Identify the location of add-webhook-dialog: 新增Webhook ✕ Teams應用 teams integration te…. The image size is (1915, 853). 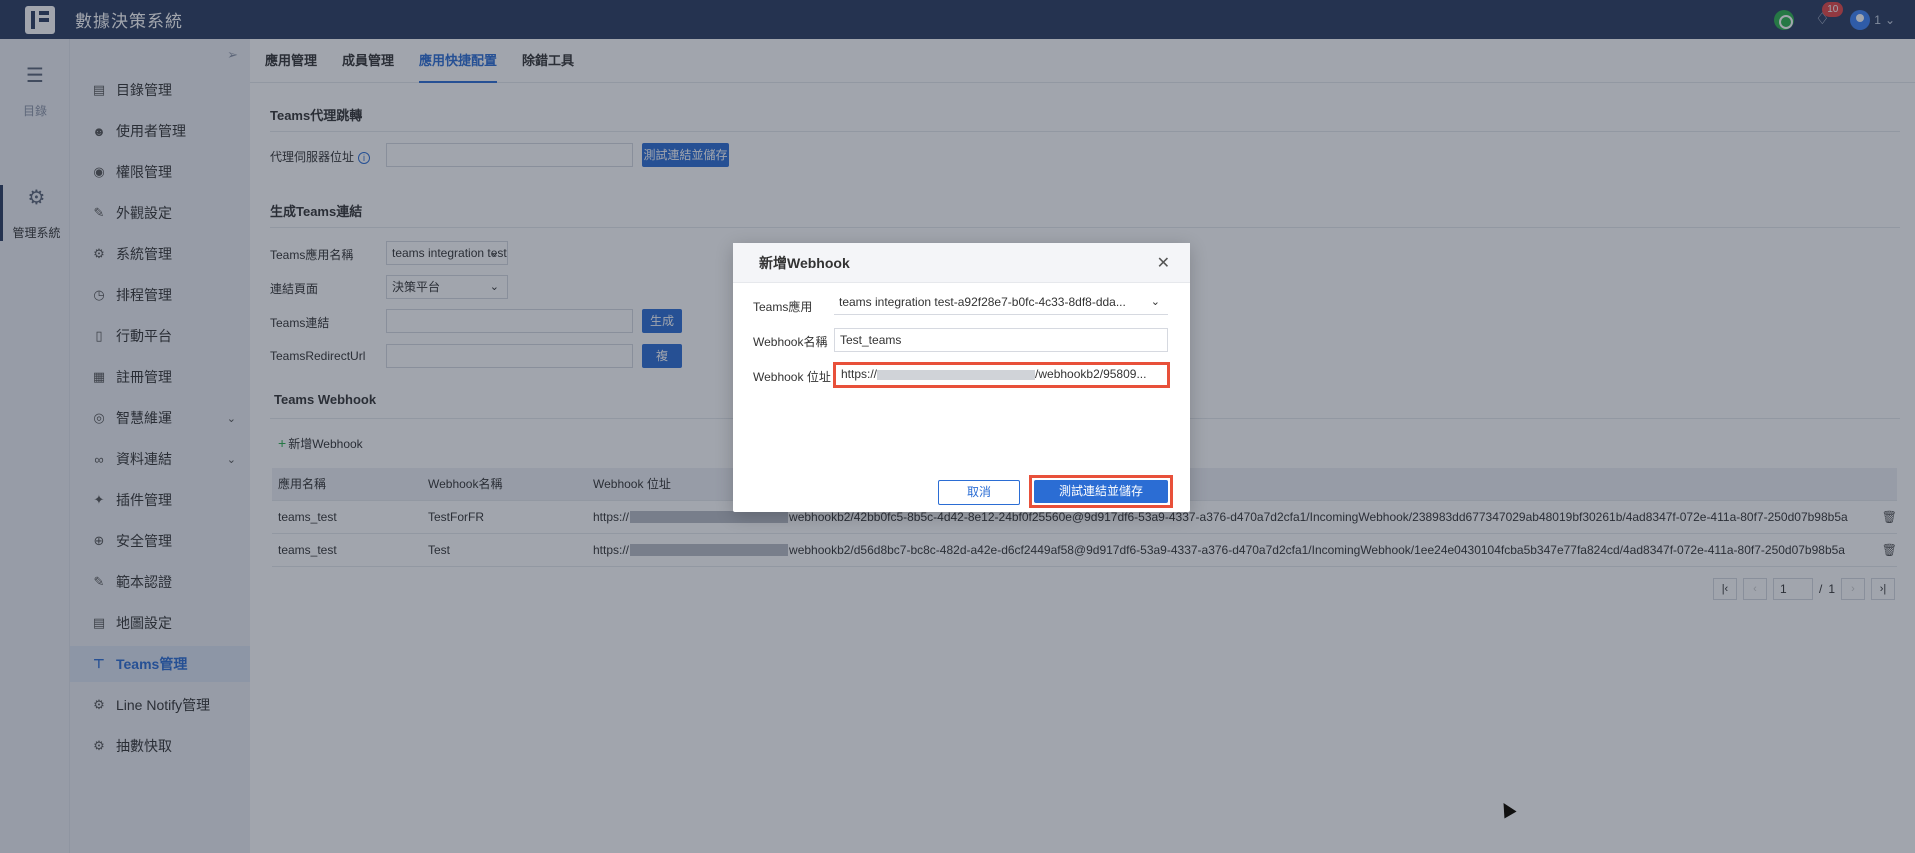
(961, 377).